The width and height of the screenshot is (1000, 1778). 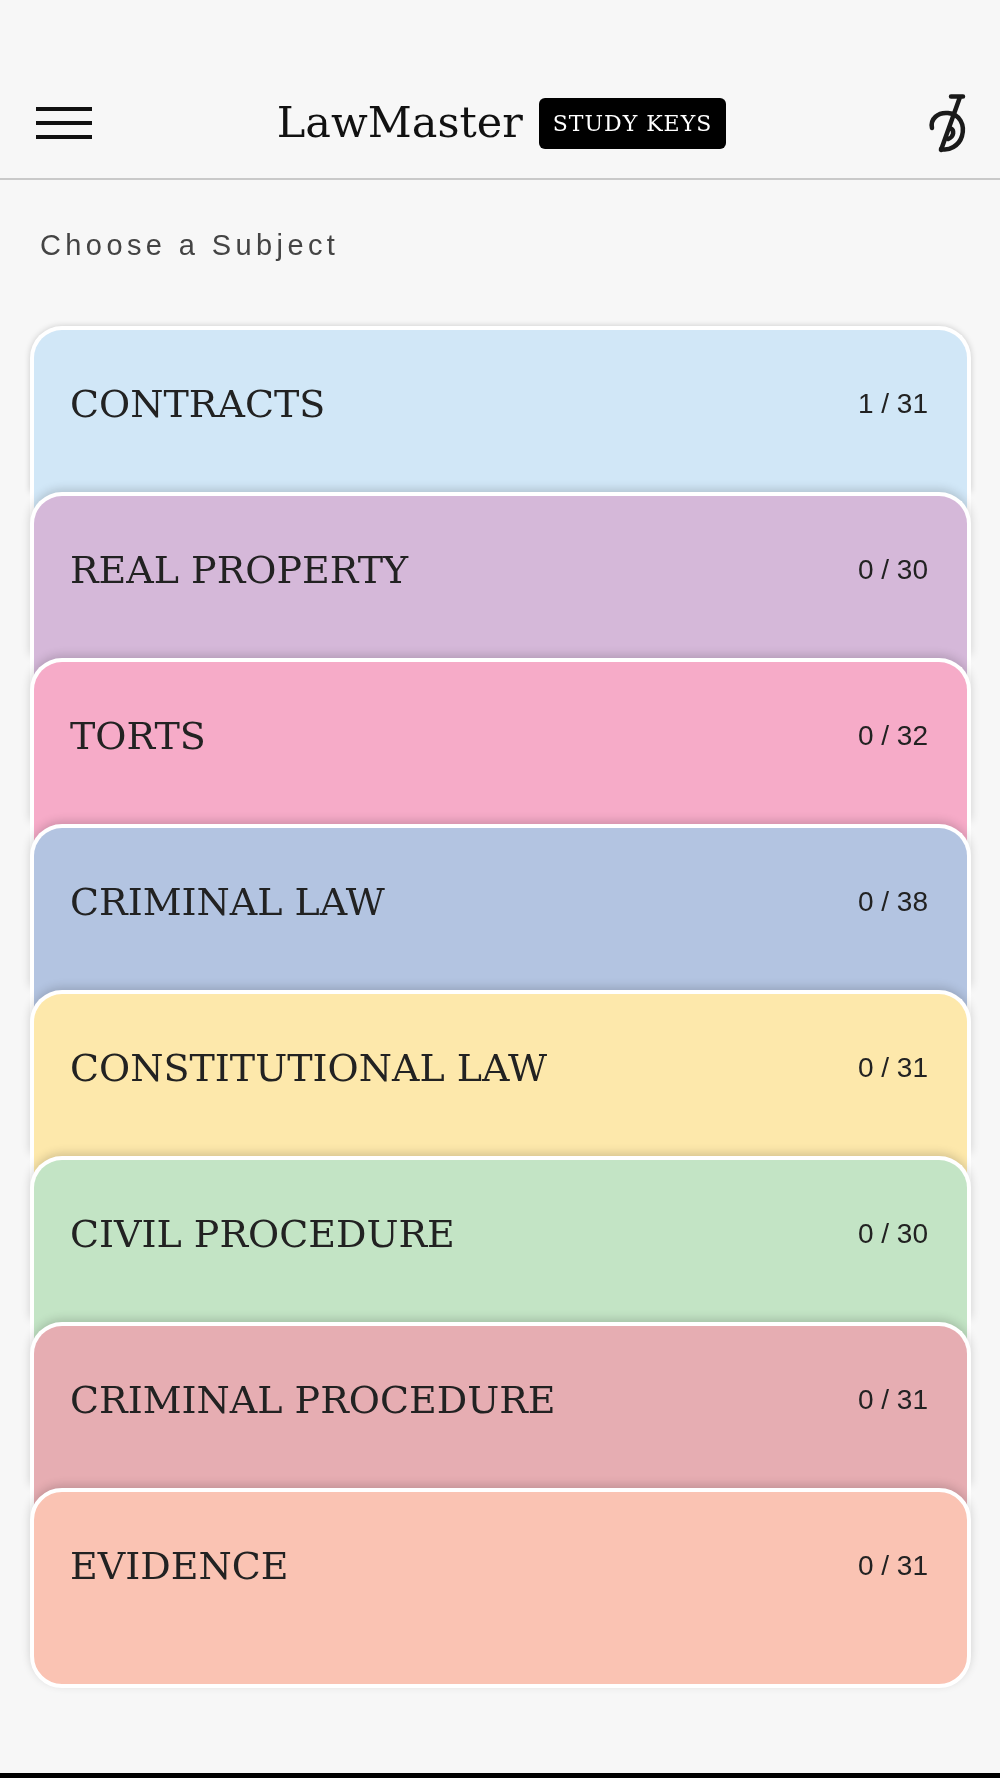 What do you see at coordinates (892, 404) in the screenshot?
I see `progress-count: 1 / 31` at bounding box center [892, 404].